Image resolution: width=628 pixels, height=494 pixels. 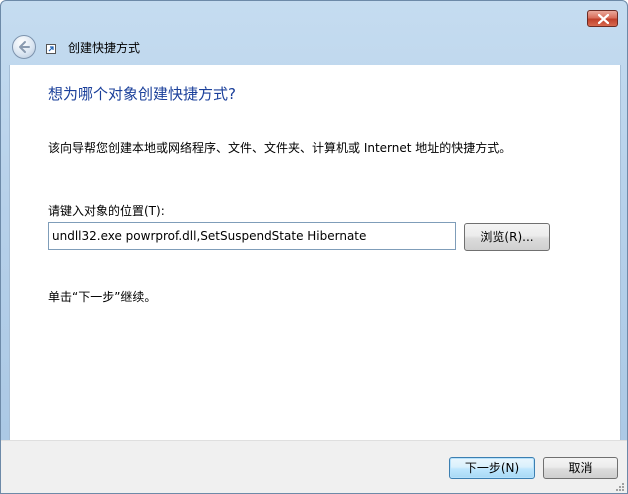 What do you see at coordinates (252, 236) in the screenshot?
I see `location-input` at bounding box center [252, 236].